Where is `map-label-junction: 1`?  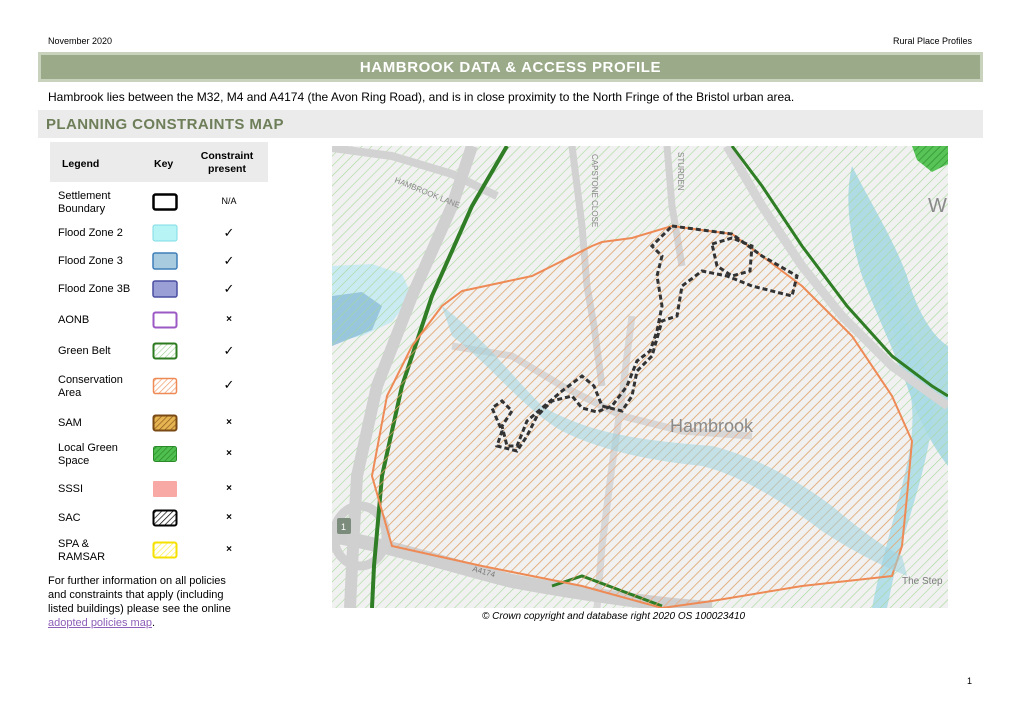
map-label-junction: 1 is located at coordinates (343, 527).